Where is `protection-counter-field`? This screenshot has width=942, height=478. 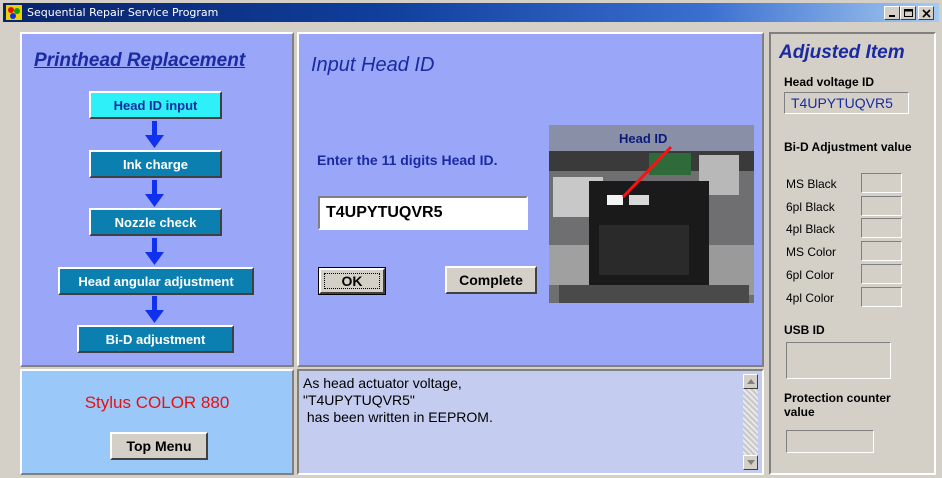 protection-counter-field is located at coordinates (830, 441).